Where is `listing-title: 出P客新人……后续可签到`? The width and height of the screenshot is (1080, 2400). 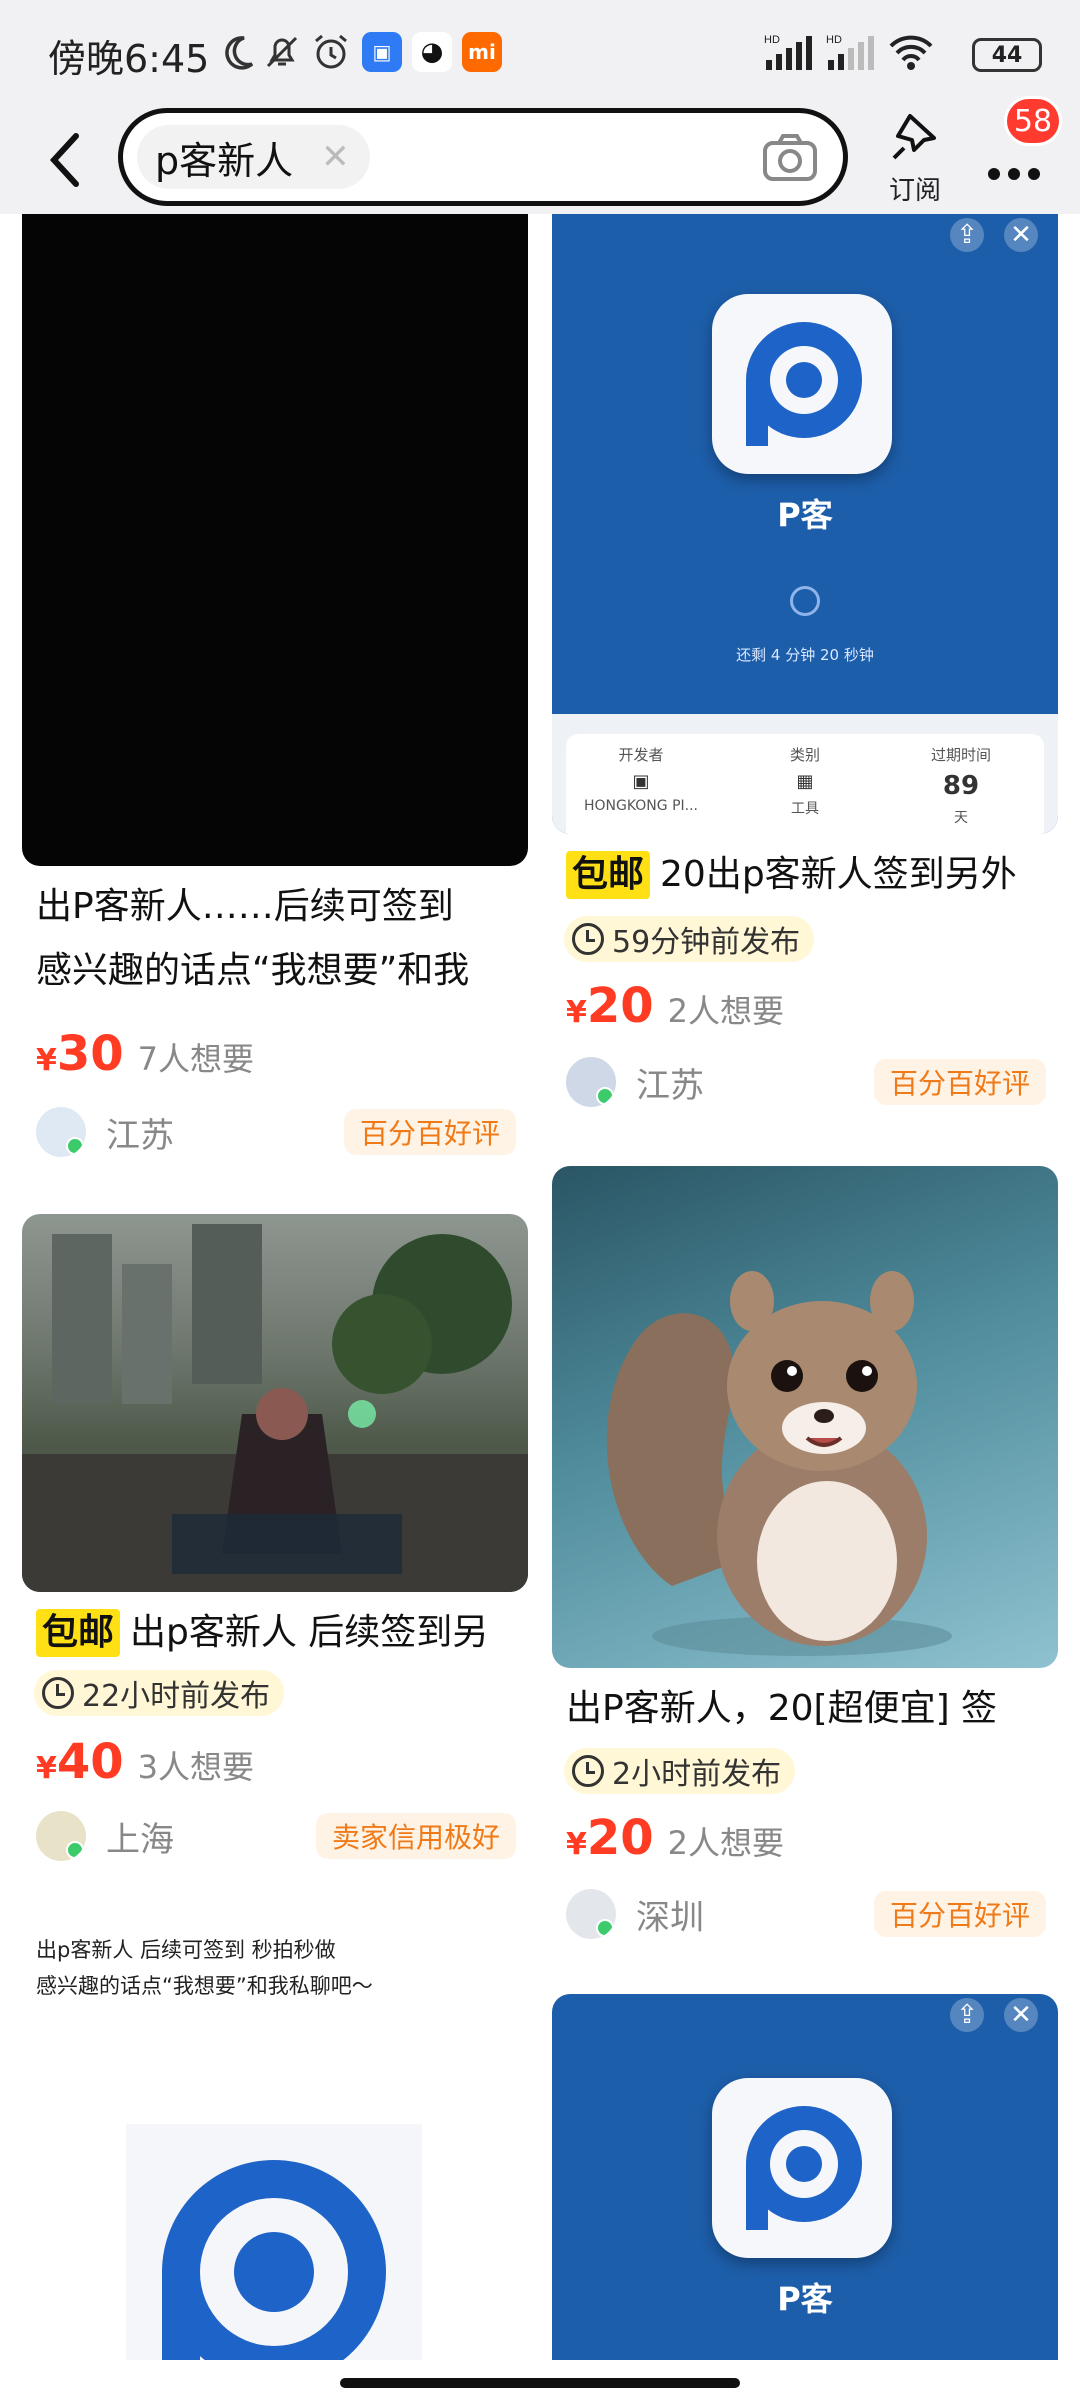 listing-title: 出P客新人……后续可签到 is located at coordinates (245, 906).